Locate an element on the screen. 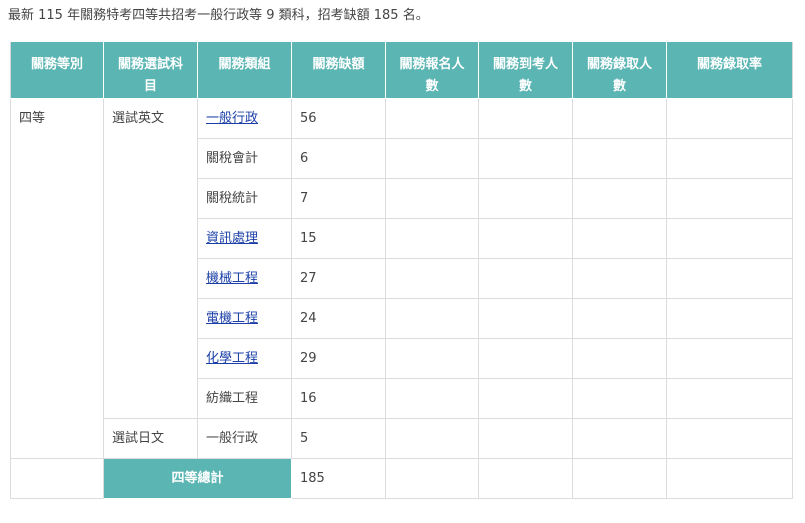 The width and height of the screenshot is (805, 523). category-cell: 機械工程 is located at coordinates (244, 278).